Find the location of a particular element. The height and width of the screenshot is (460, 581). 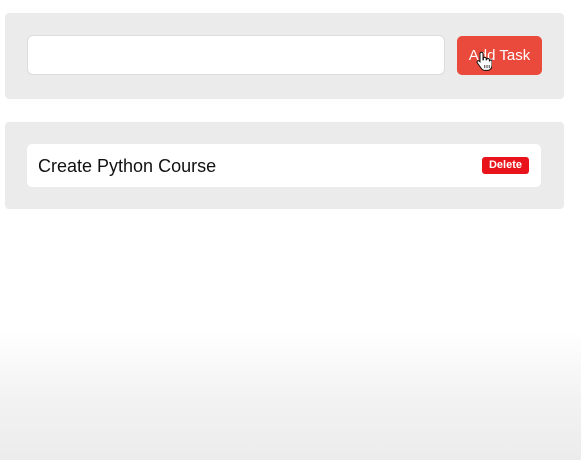

task-list-item: Create Python Course Delete is located at coordinates (284, 165).